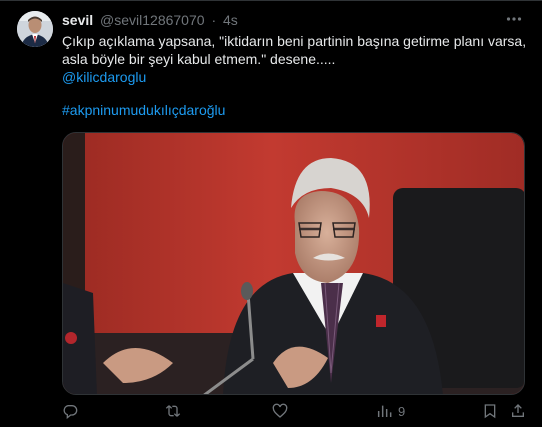  Describe the element at coordinates (143, 110) in the screenshot. I see `hashtag-link: #akpninumudukılıçdaroğlu` at that location.